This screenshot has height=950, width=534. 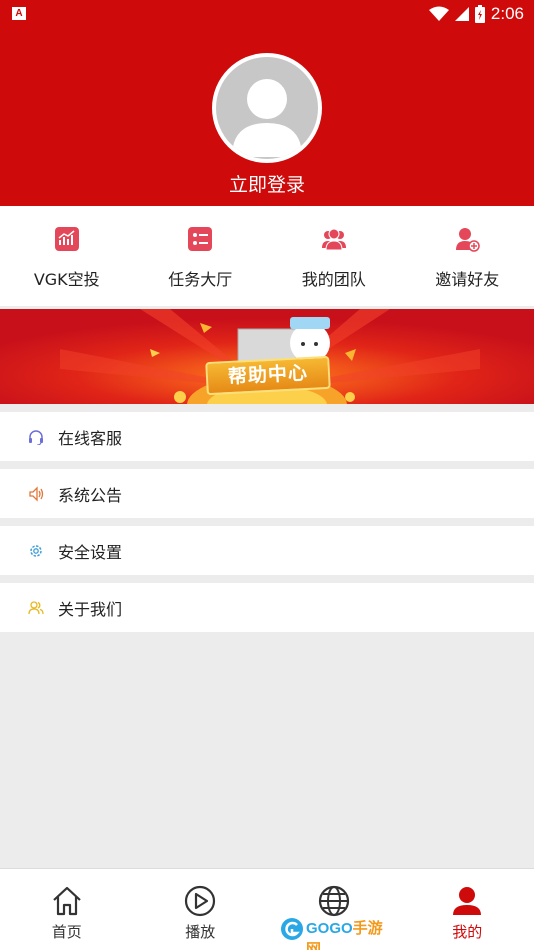 I want to click on nav-tab-play: 播放, so click(x=201, y=909).